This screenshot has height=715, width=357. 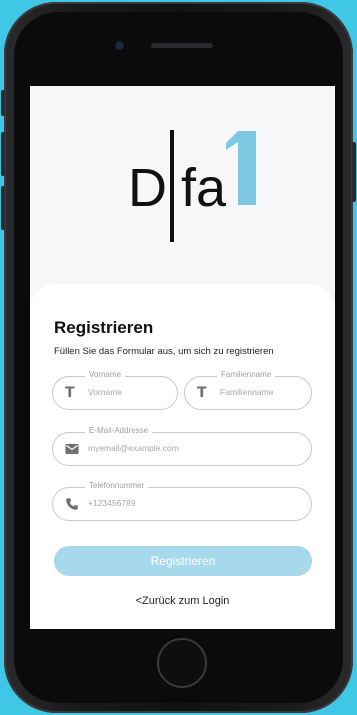 I want to click on email-field: E-Mail-Addresse myemail@example.com, so click(x=182, y=446).